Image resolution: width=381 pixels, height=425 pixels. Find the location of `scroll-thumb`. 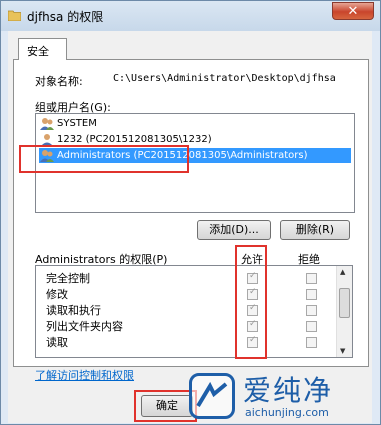

scroll-thumb is located at coordinates (344, 303).